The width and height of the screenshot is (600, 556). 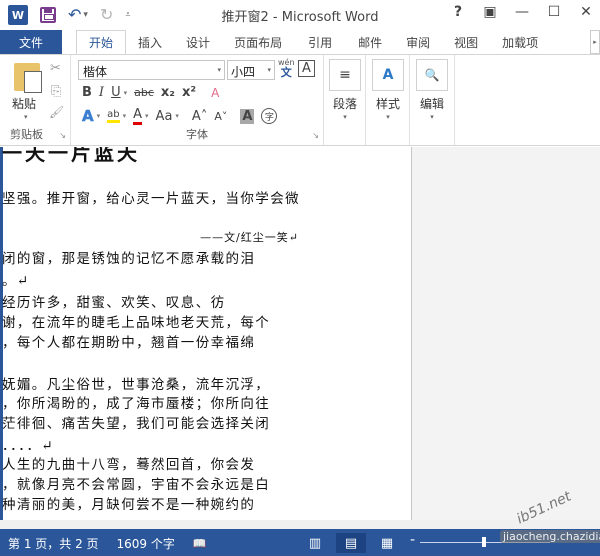 I want to click on doc-line: ，就像月亮不会常圆，宇宙不会永远是白, so click(x=136, y=485).